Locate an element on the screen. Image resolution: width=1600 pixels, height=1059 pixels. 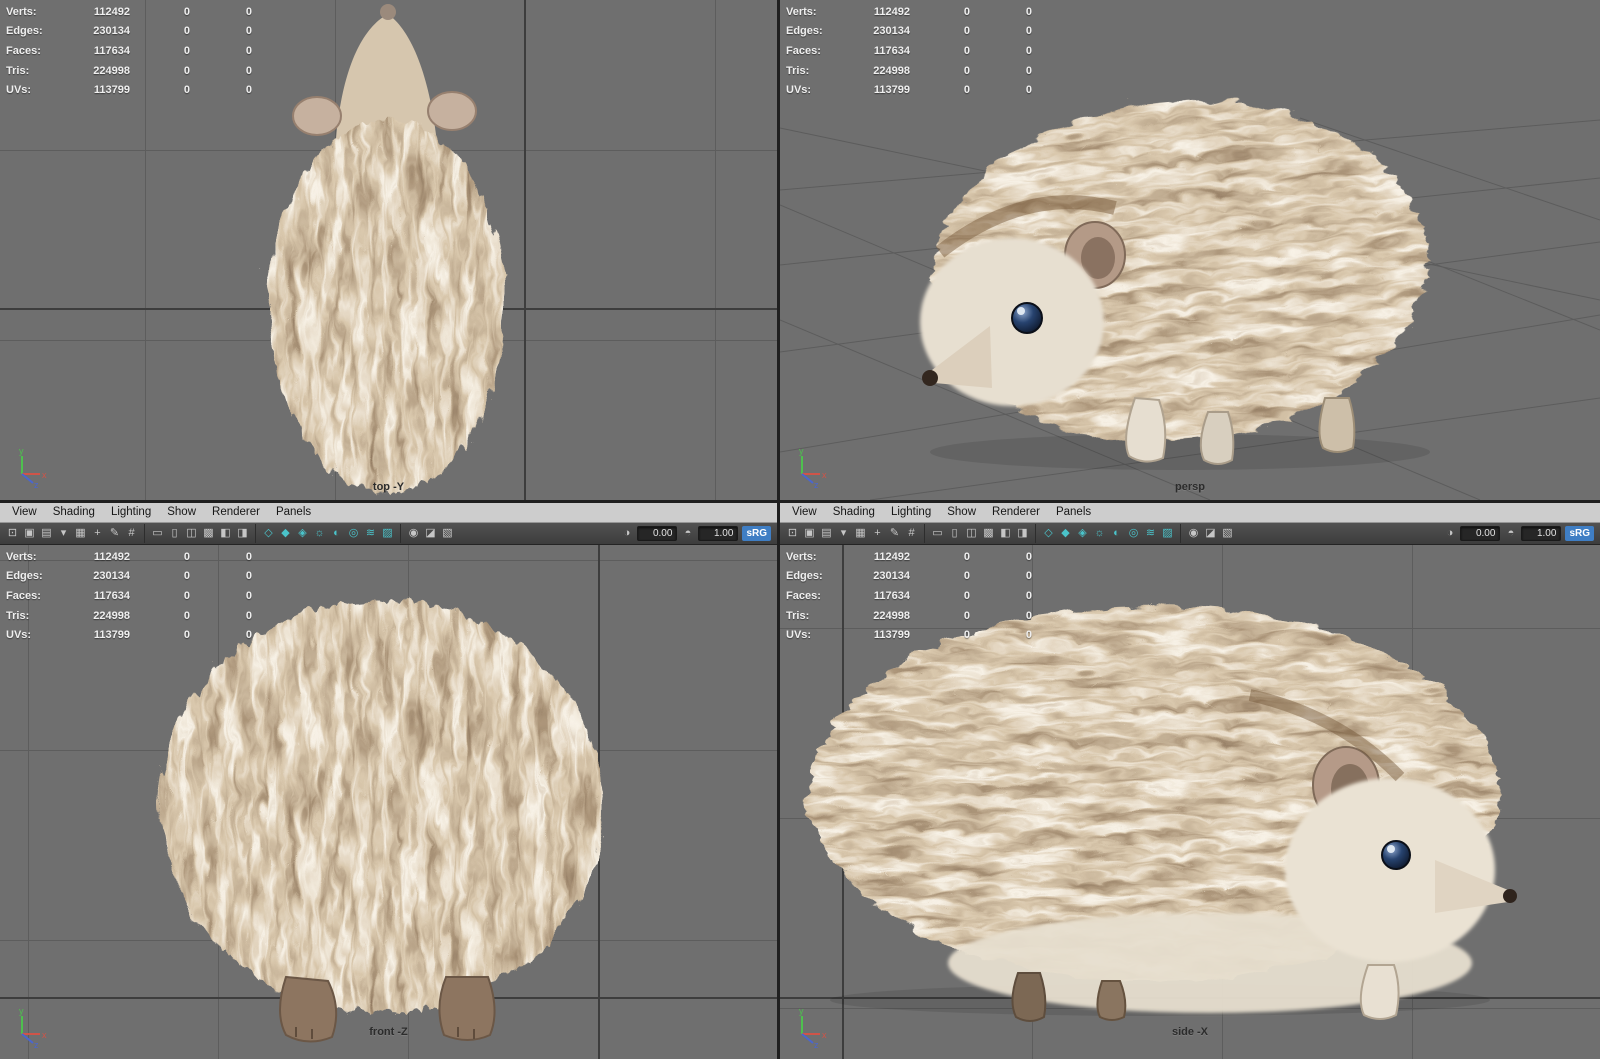
hedgehog-face is located at coordinates (1390, 870).